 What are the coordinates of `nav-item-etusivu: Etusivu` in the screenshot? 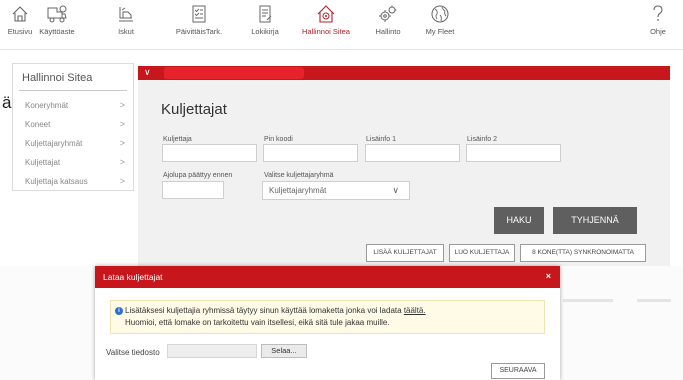 It's located at (20, 20).